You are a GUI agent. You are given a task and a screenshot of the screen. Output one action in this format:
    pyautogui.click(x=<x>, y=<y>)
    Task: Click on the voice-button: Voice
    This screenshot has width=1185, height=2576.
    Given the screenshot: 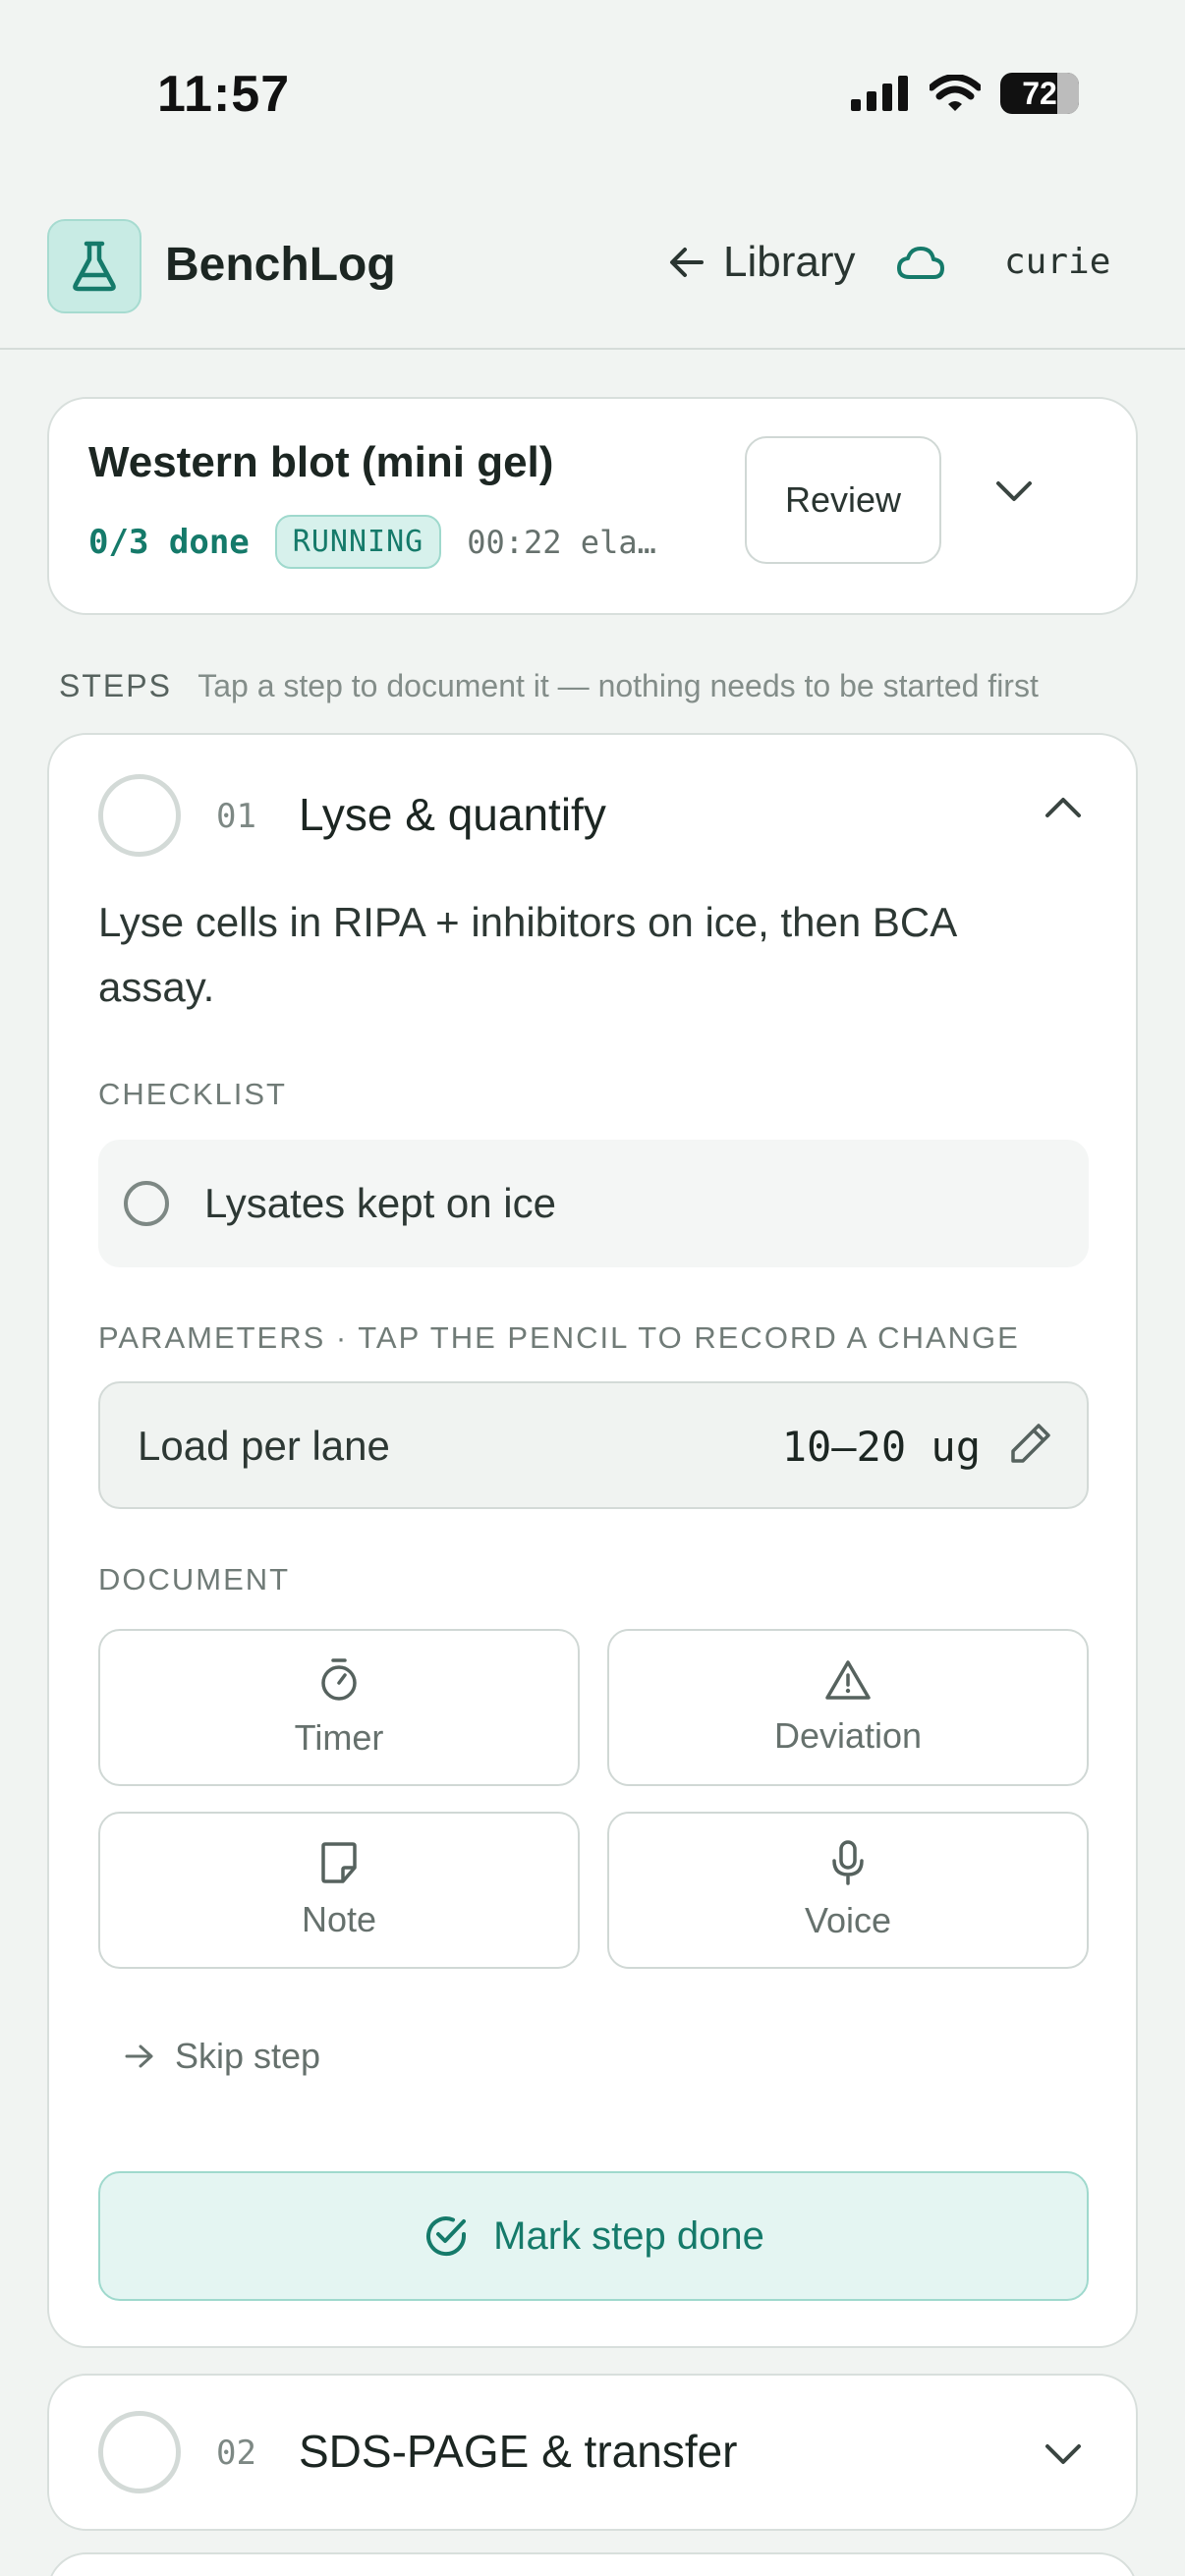 What is the action you would take?
    pyautogui.click(x=848, y=1890)
    